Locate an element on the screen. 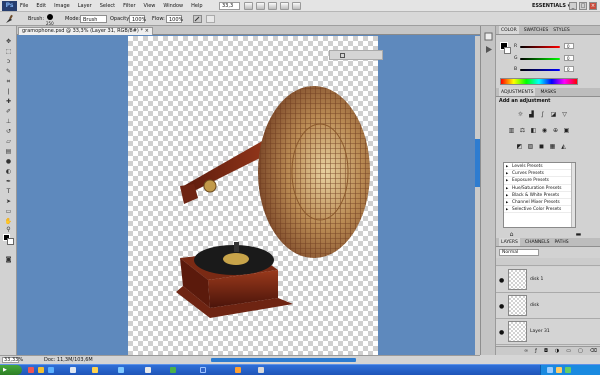  layer-row: ● Layer 31 is located at coordinates (548, 332).